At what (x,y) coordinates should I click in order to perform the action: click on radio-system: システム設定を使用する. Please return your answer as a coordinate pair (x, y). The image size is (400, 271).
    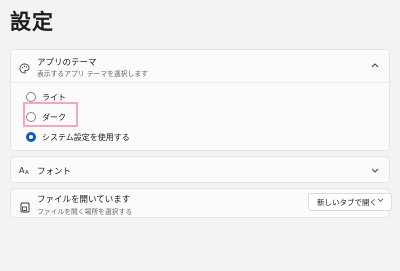
    Looking at the image, I should click on (86, 139).